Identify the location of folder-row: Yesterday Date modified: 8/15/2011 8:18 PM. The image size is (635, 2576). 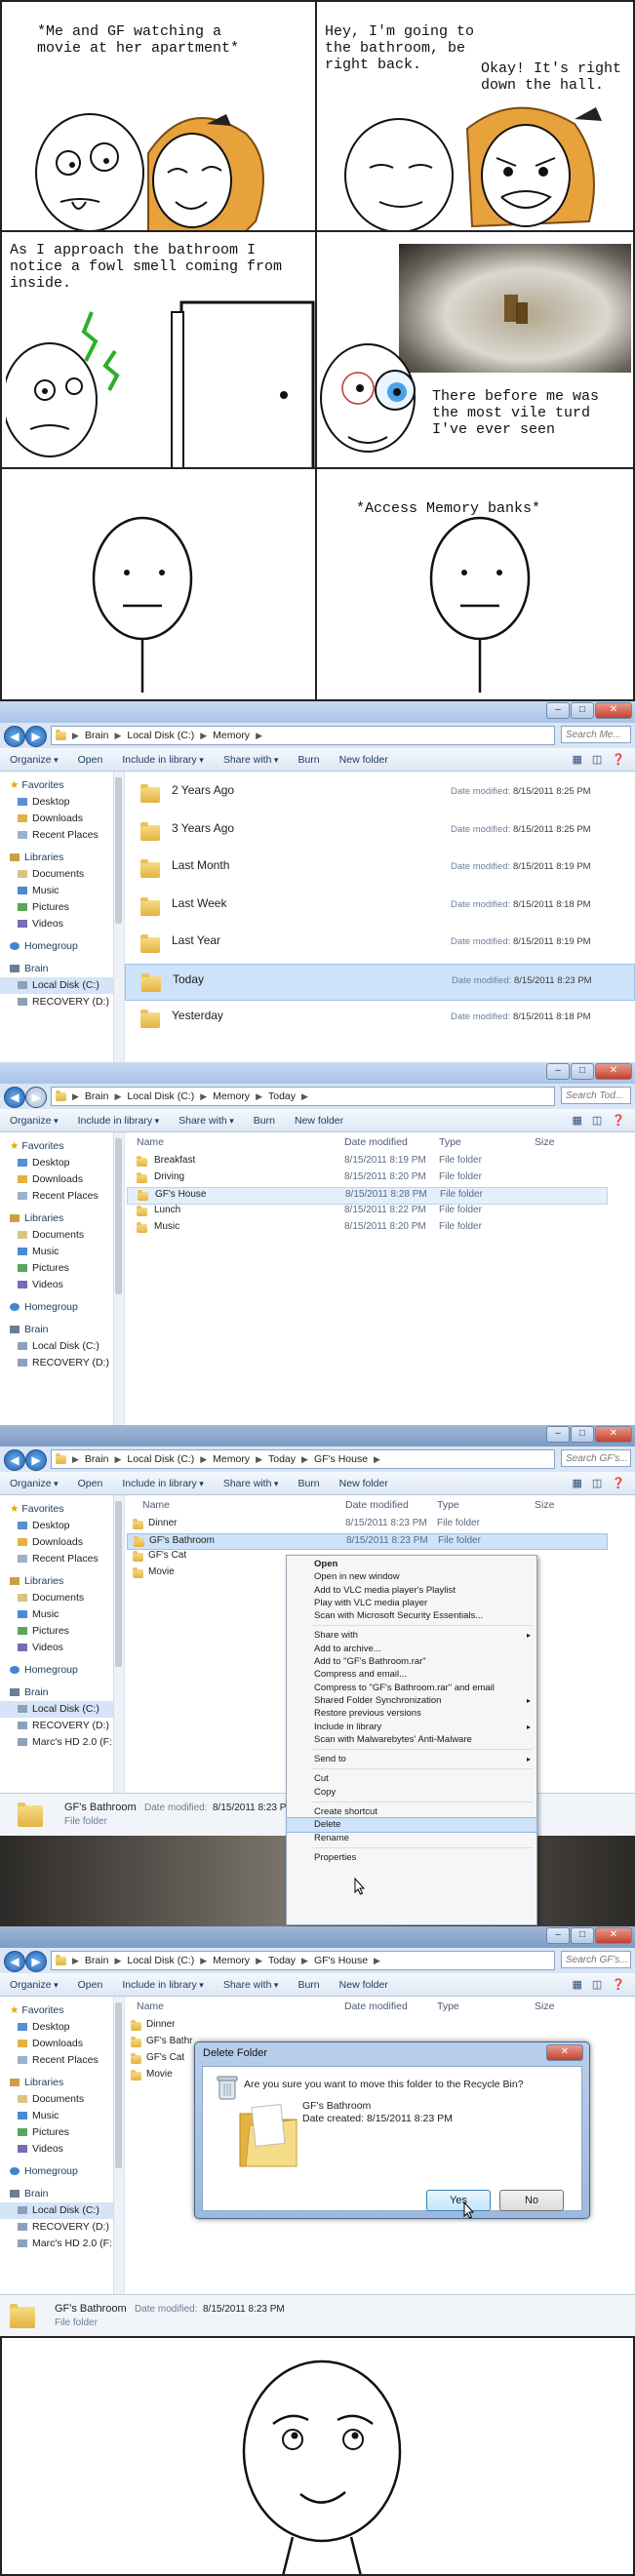
(380, 1018).